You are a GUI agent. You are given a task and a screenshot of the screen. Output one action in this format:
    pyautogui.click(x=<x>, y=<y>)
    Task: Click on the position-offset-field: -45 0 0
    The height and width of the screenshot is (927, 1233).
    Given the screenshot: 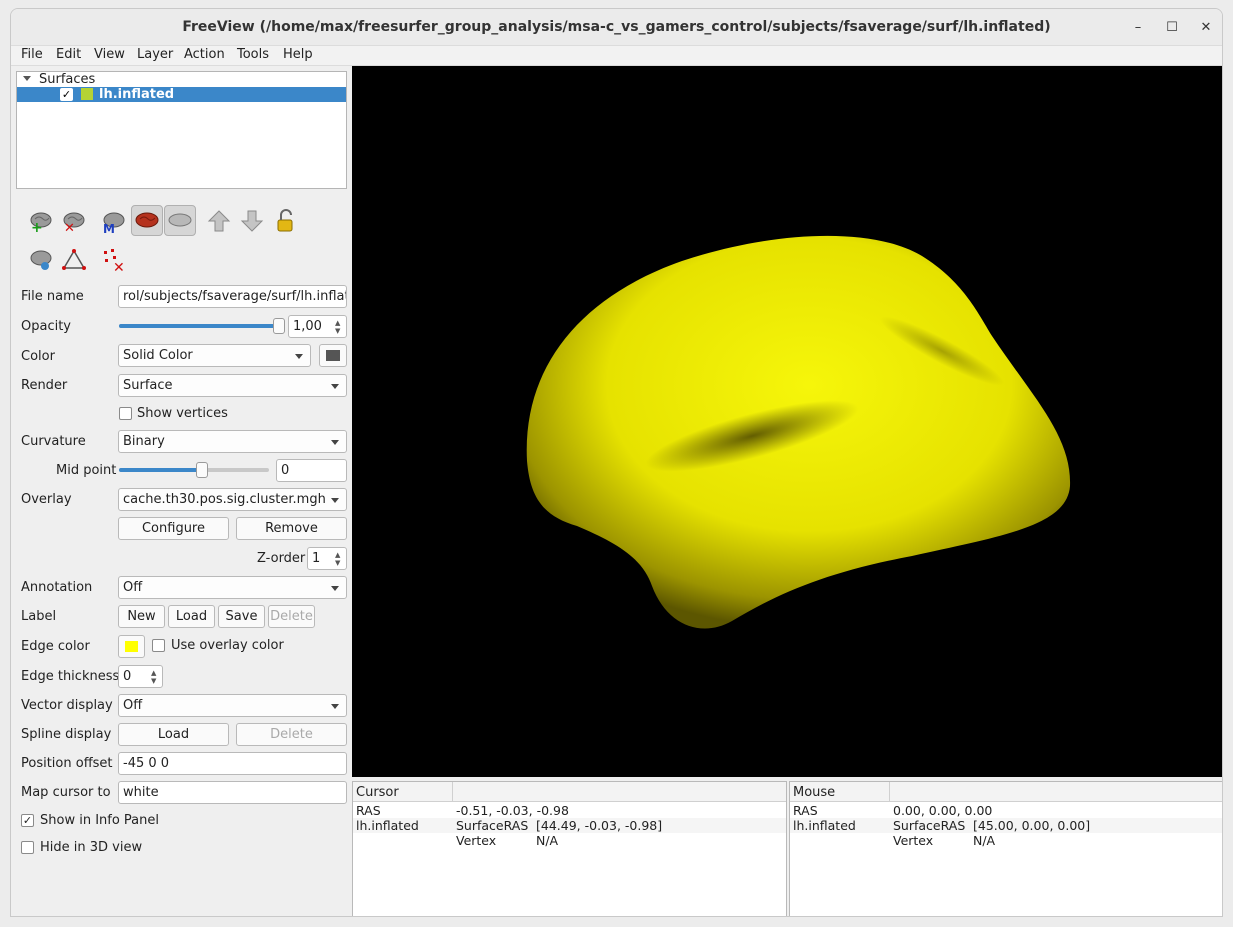 What is the action you would take?
    pyautogui.click(x=232, y=763)
    